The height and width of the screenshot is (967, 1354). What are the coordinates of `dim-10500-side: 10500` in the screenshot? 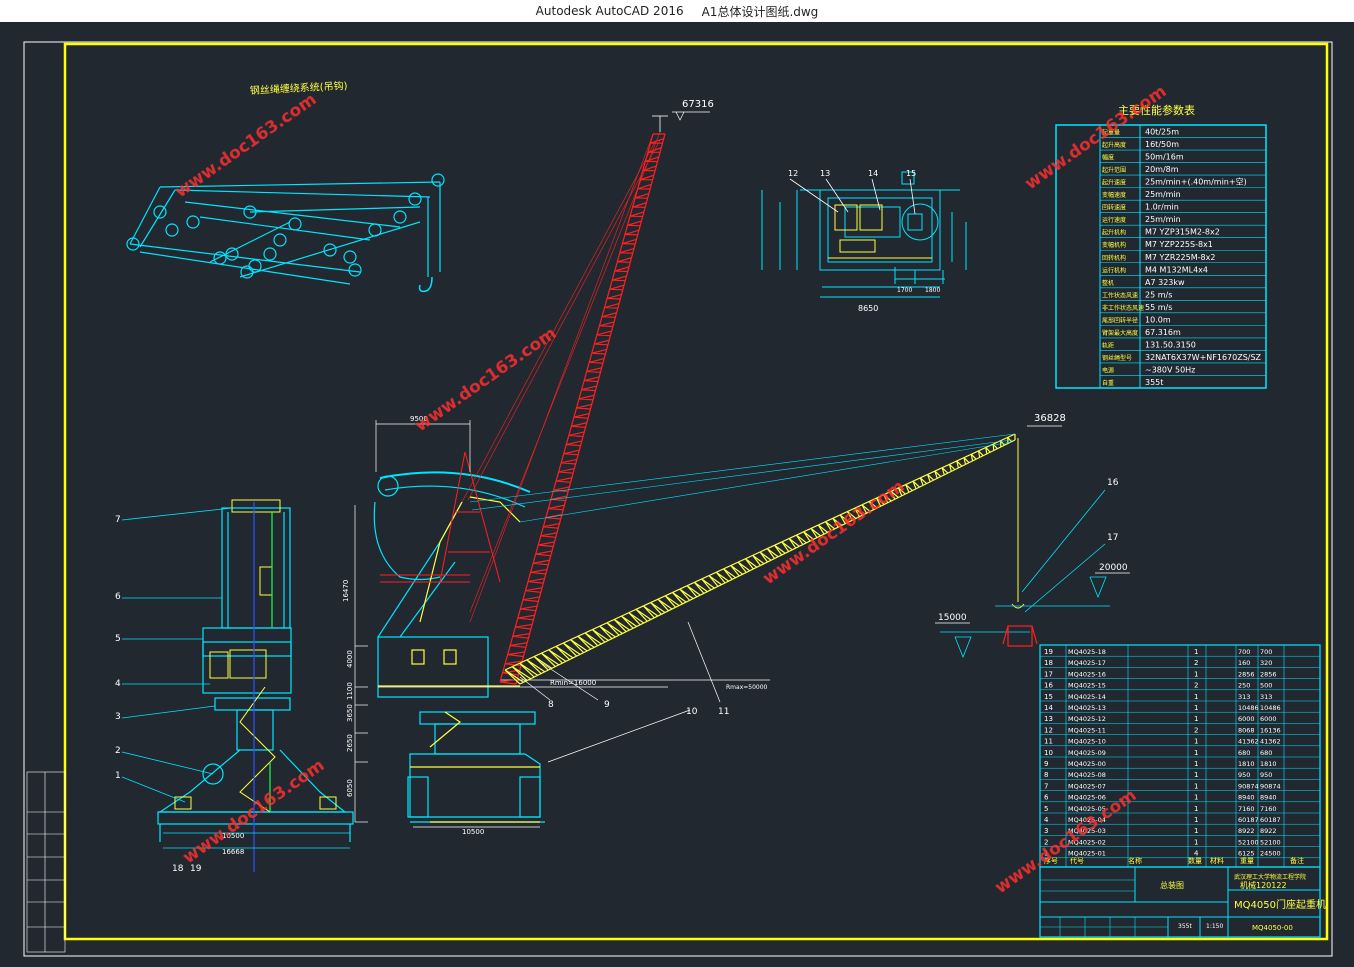 It's located at (473, 832).